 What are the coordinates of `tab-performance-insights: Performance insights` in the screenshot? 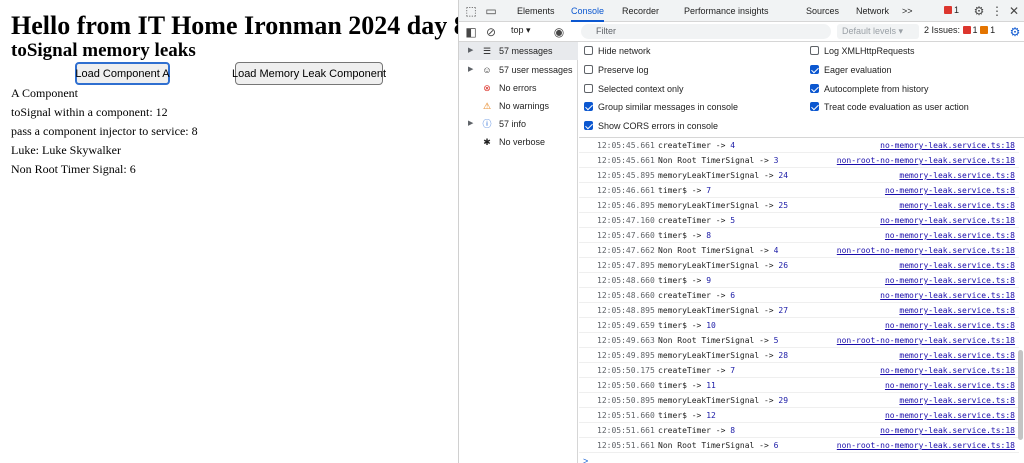 It's located at (726, 11).